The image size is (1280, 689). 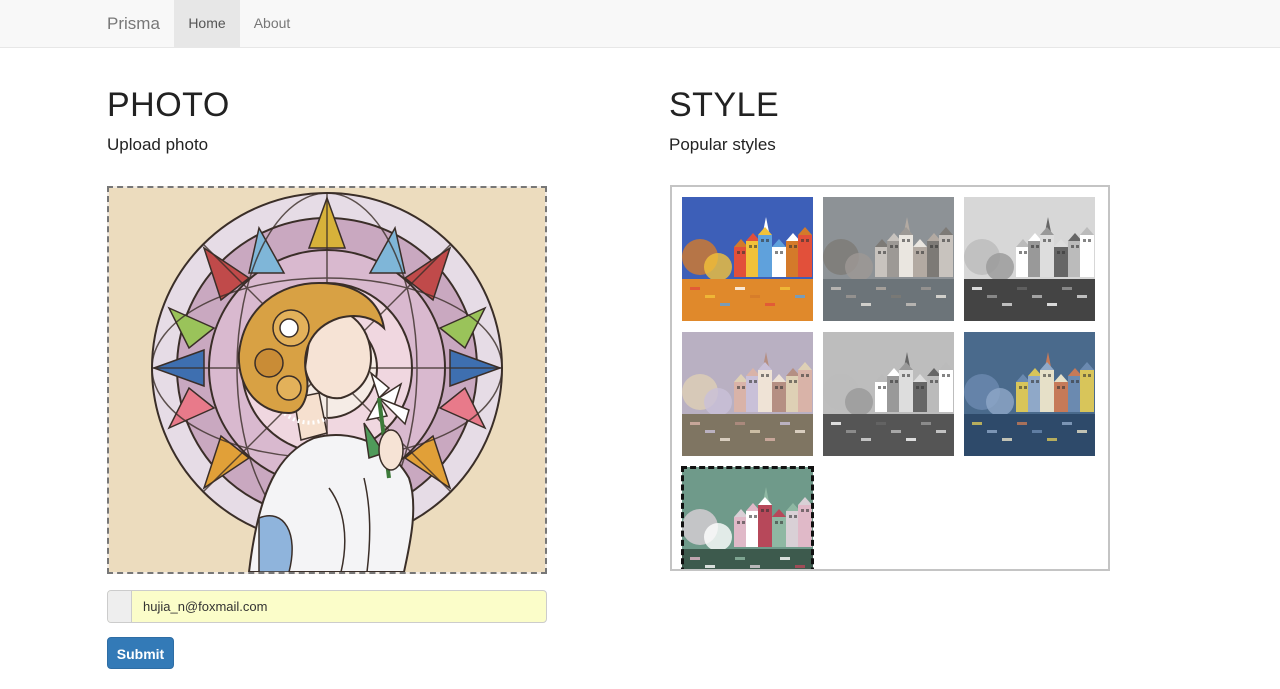 What do you see at coordinates (207, 23) in the screenshot?
I see `nav-home: Home` at bounding box center [207, 23].